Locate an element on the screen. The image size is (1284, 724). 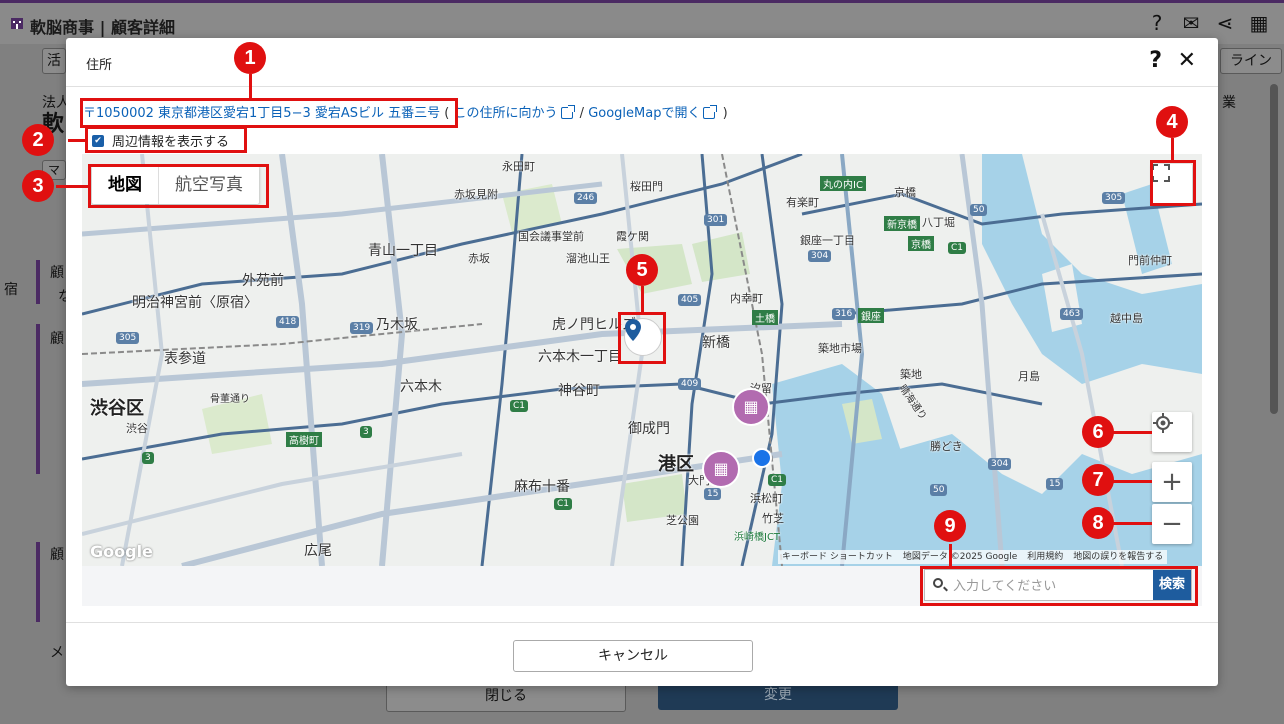
bg-label-right: 業 is located at coordinates (1229, 103).